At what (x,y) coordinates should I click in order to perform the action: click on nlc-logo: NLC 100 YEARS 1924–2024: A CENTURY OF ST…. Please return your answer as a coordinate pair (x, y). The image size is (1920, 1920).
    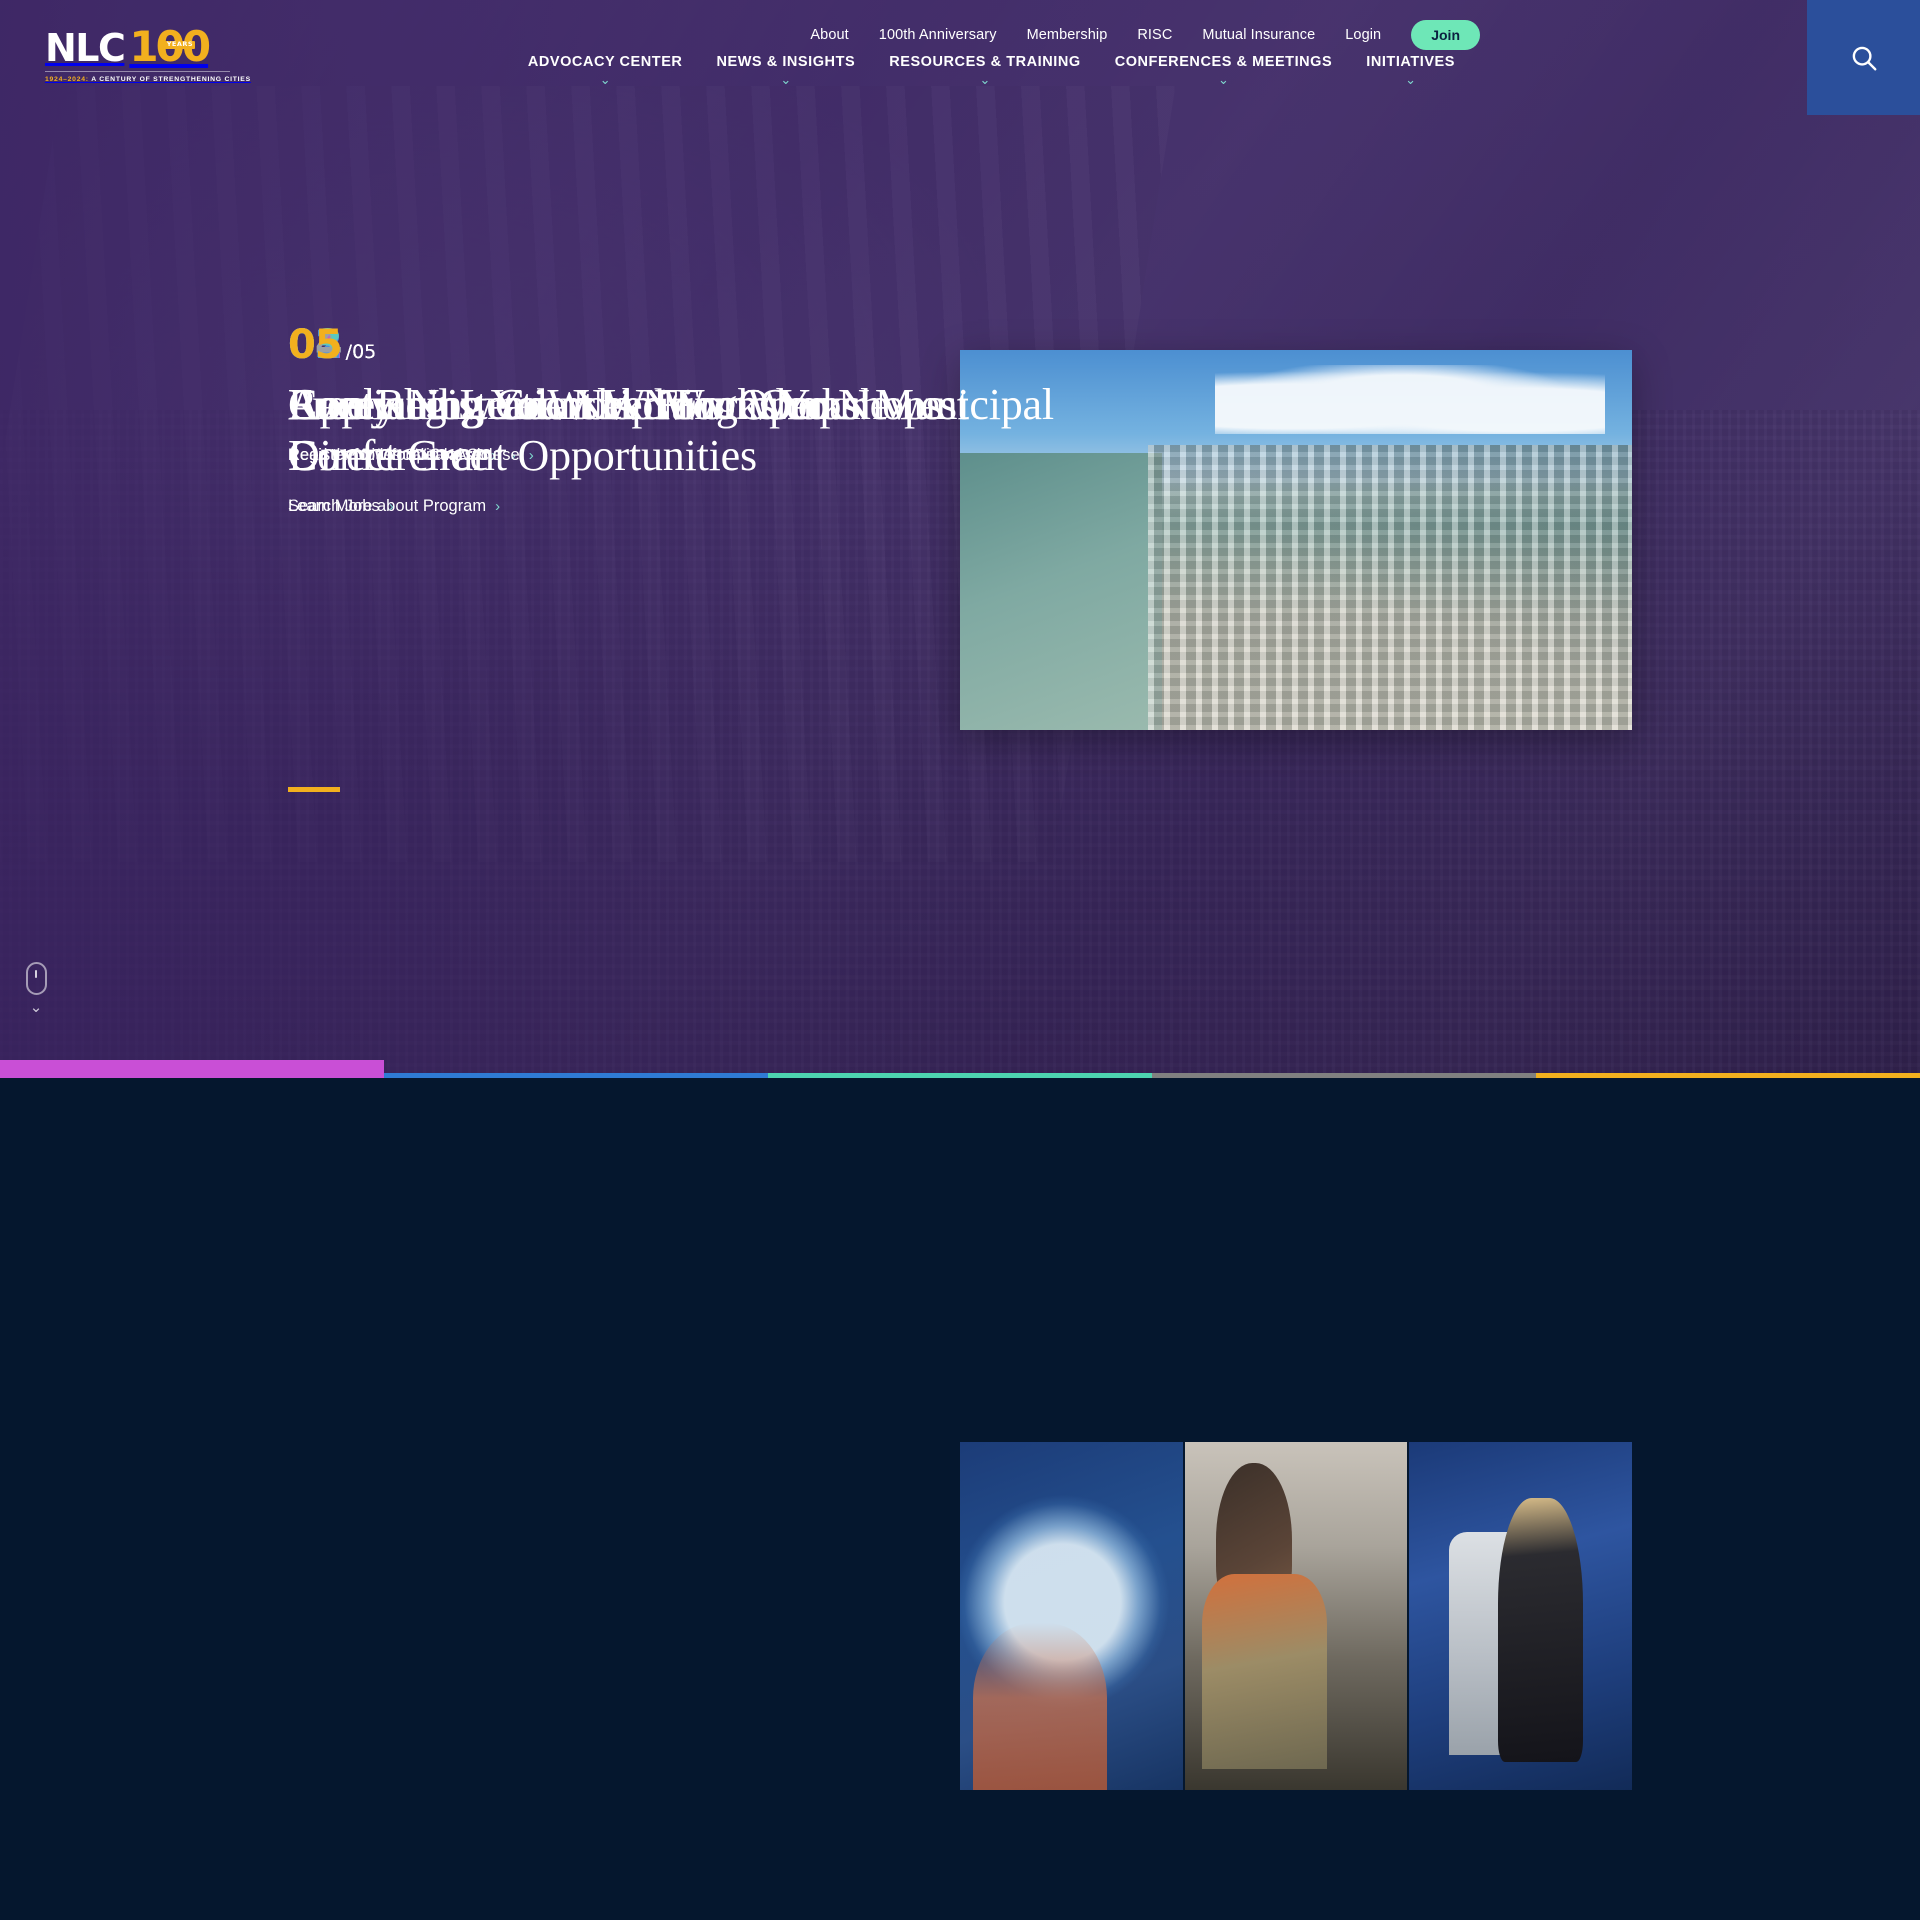
    Looking at the image, I should click on (147, 54).